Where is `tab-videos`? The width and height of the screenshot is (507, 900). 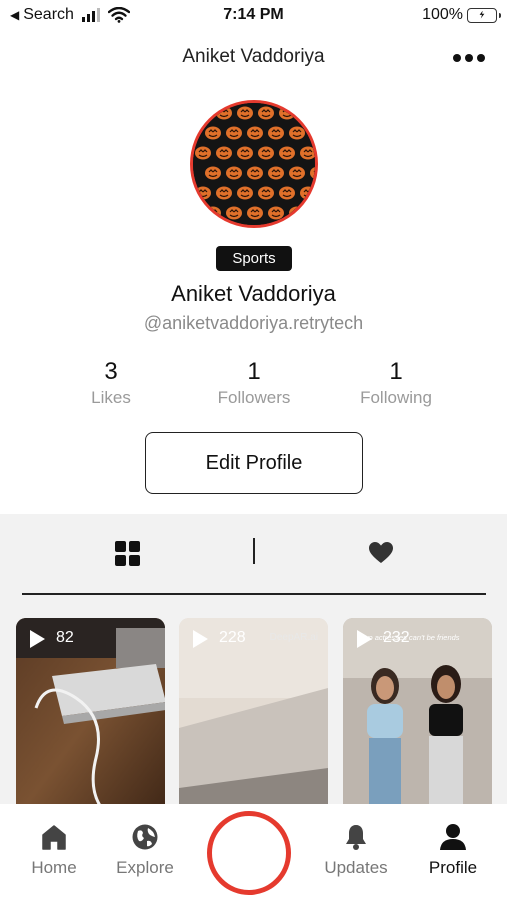
tab-videos is located at coordinates (127, 553).